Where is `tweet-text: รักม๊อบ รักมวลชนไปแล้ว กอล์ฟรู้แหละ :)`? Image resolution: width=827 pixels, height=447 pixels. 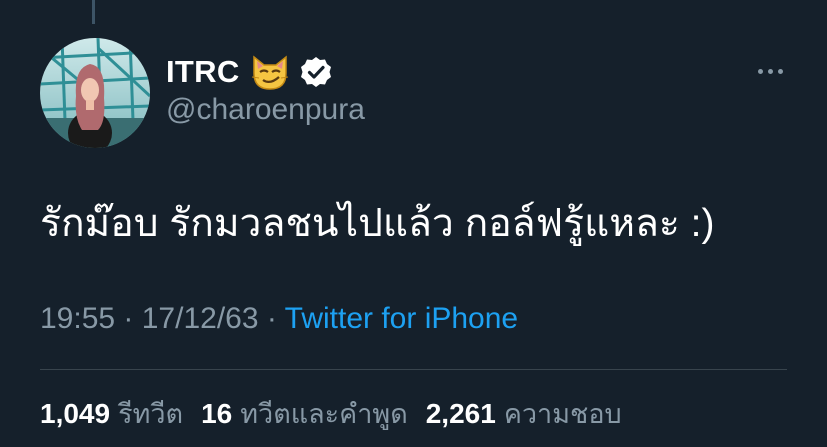
tweet-text: รักม๊อบ รักมวลชนไปแล้ว กอล์ฟรู้แหละ :) is located at coordinates (377, 223).